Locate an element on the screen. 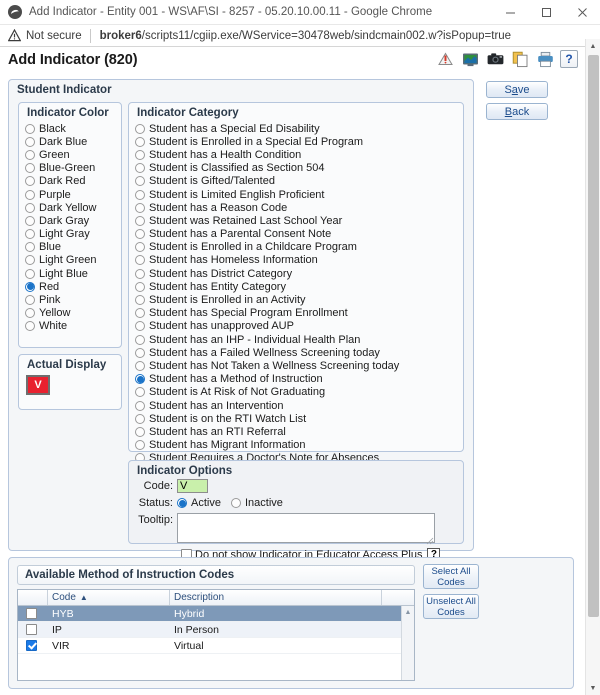 The height and width of the screenshot is (695, 600). indicator-color-option: Light Blue is located at coordinates (73, 273).